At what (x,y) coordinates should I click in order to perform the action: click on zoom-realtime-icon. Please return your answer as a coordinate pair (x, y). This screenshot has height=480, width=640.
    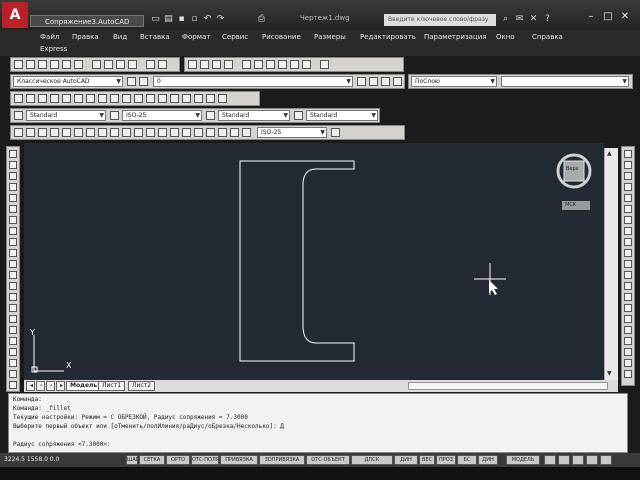
    Looking at the image, I should click on (204, 64).